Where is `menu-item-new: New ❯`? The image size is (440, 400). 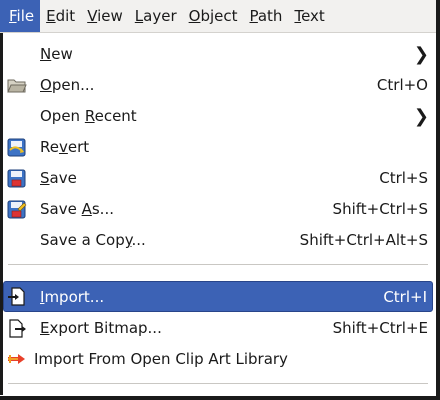 menu-item-new: New ❯ is located at coordinates (218, 54).